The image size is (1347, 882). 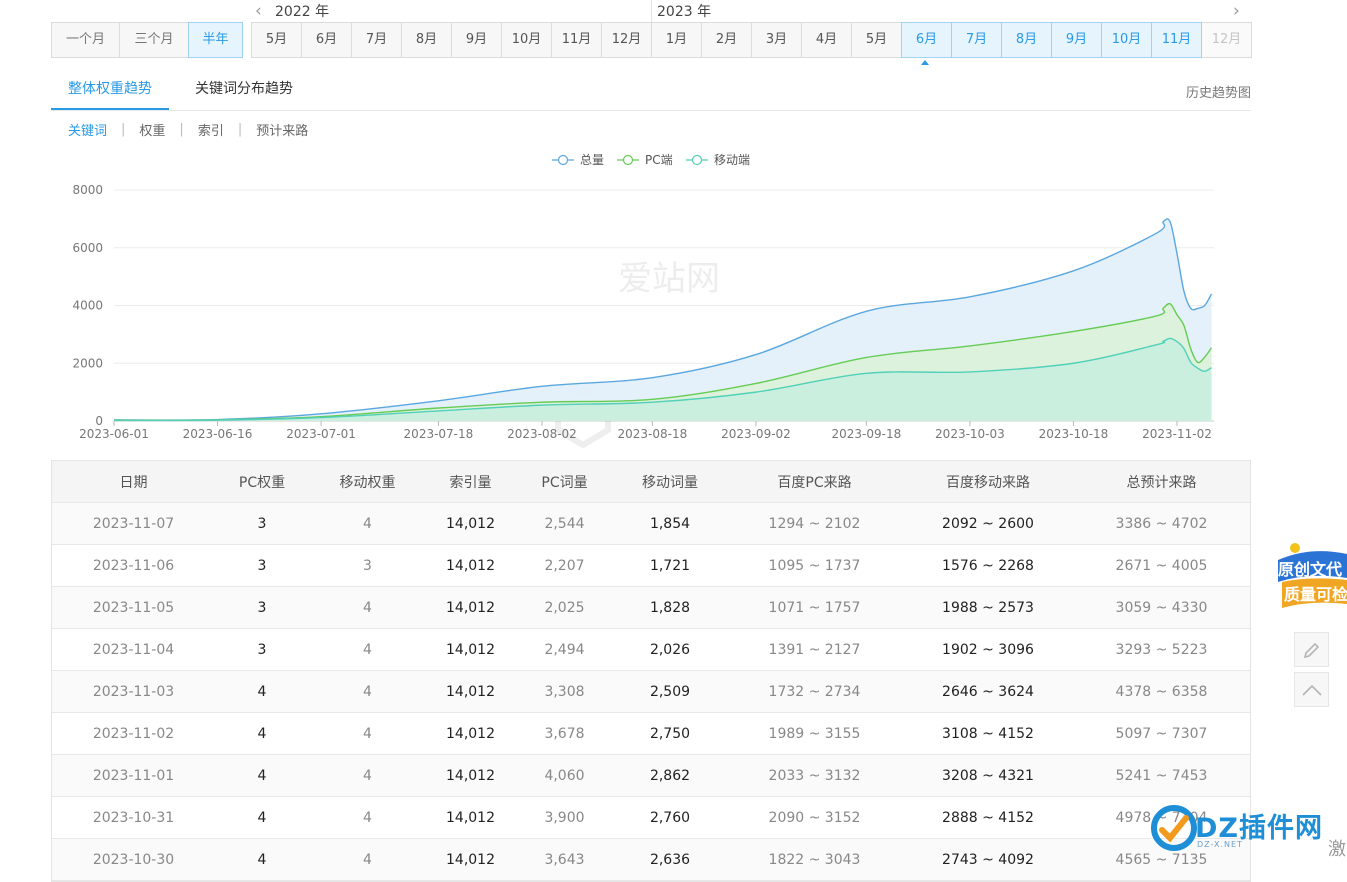 What do you see at coordinates (114, 434) in the screenshot?
I see `x-tick-label: 2023-06-01` at bounding box center [114, 434].